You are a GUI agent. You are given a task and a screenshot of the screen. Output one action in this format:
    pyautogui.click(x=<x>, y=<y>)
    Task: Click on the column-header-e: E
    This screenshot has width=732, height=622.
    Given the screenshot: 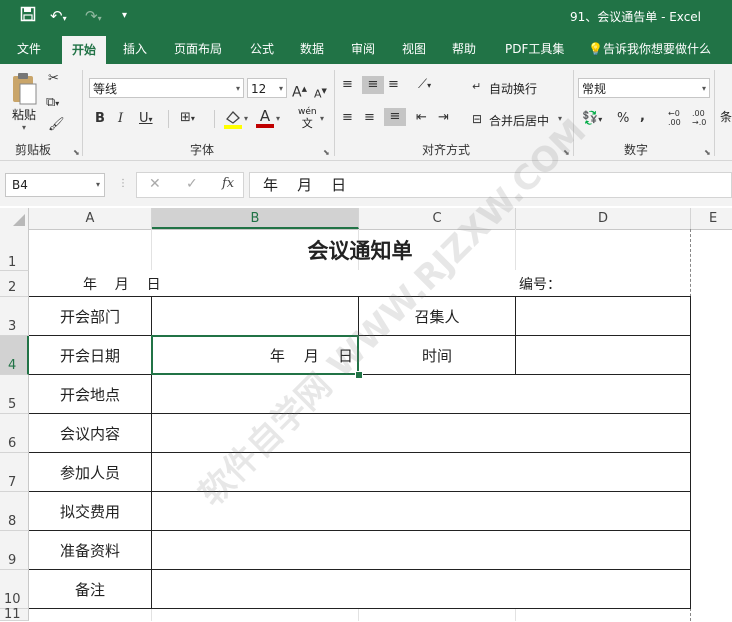 What is the action you would take?
    pyautogui.click(x=711, y=218)
    